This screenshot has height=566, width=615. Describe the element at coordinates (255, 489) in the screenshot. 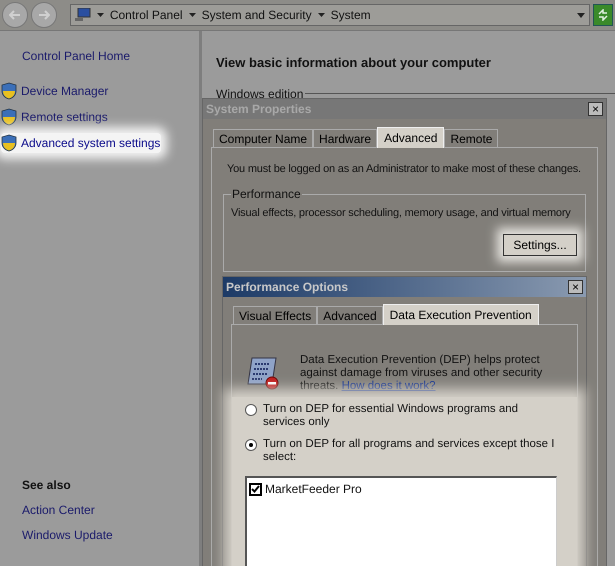

I see `checkbox` at that location.